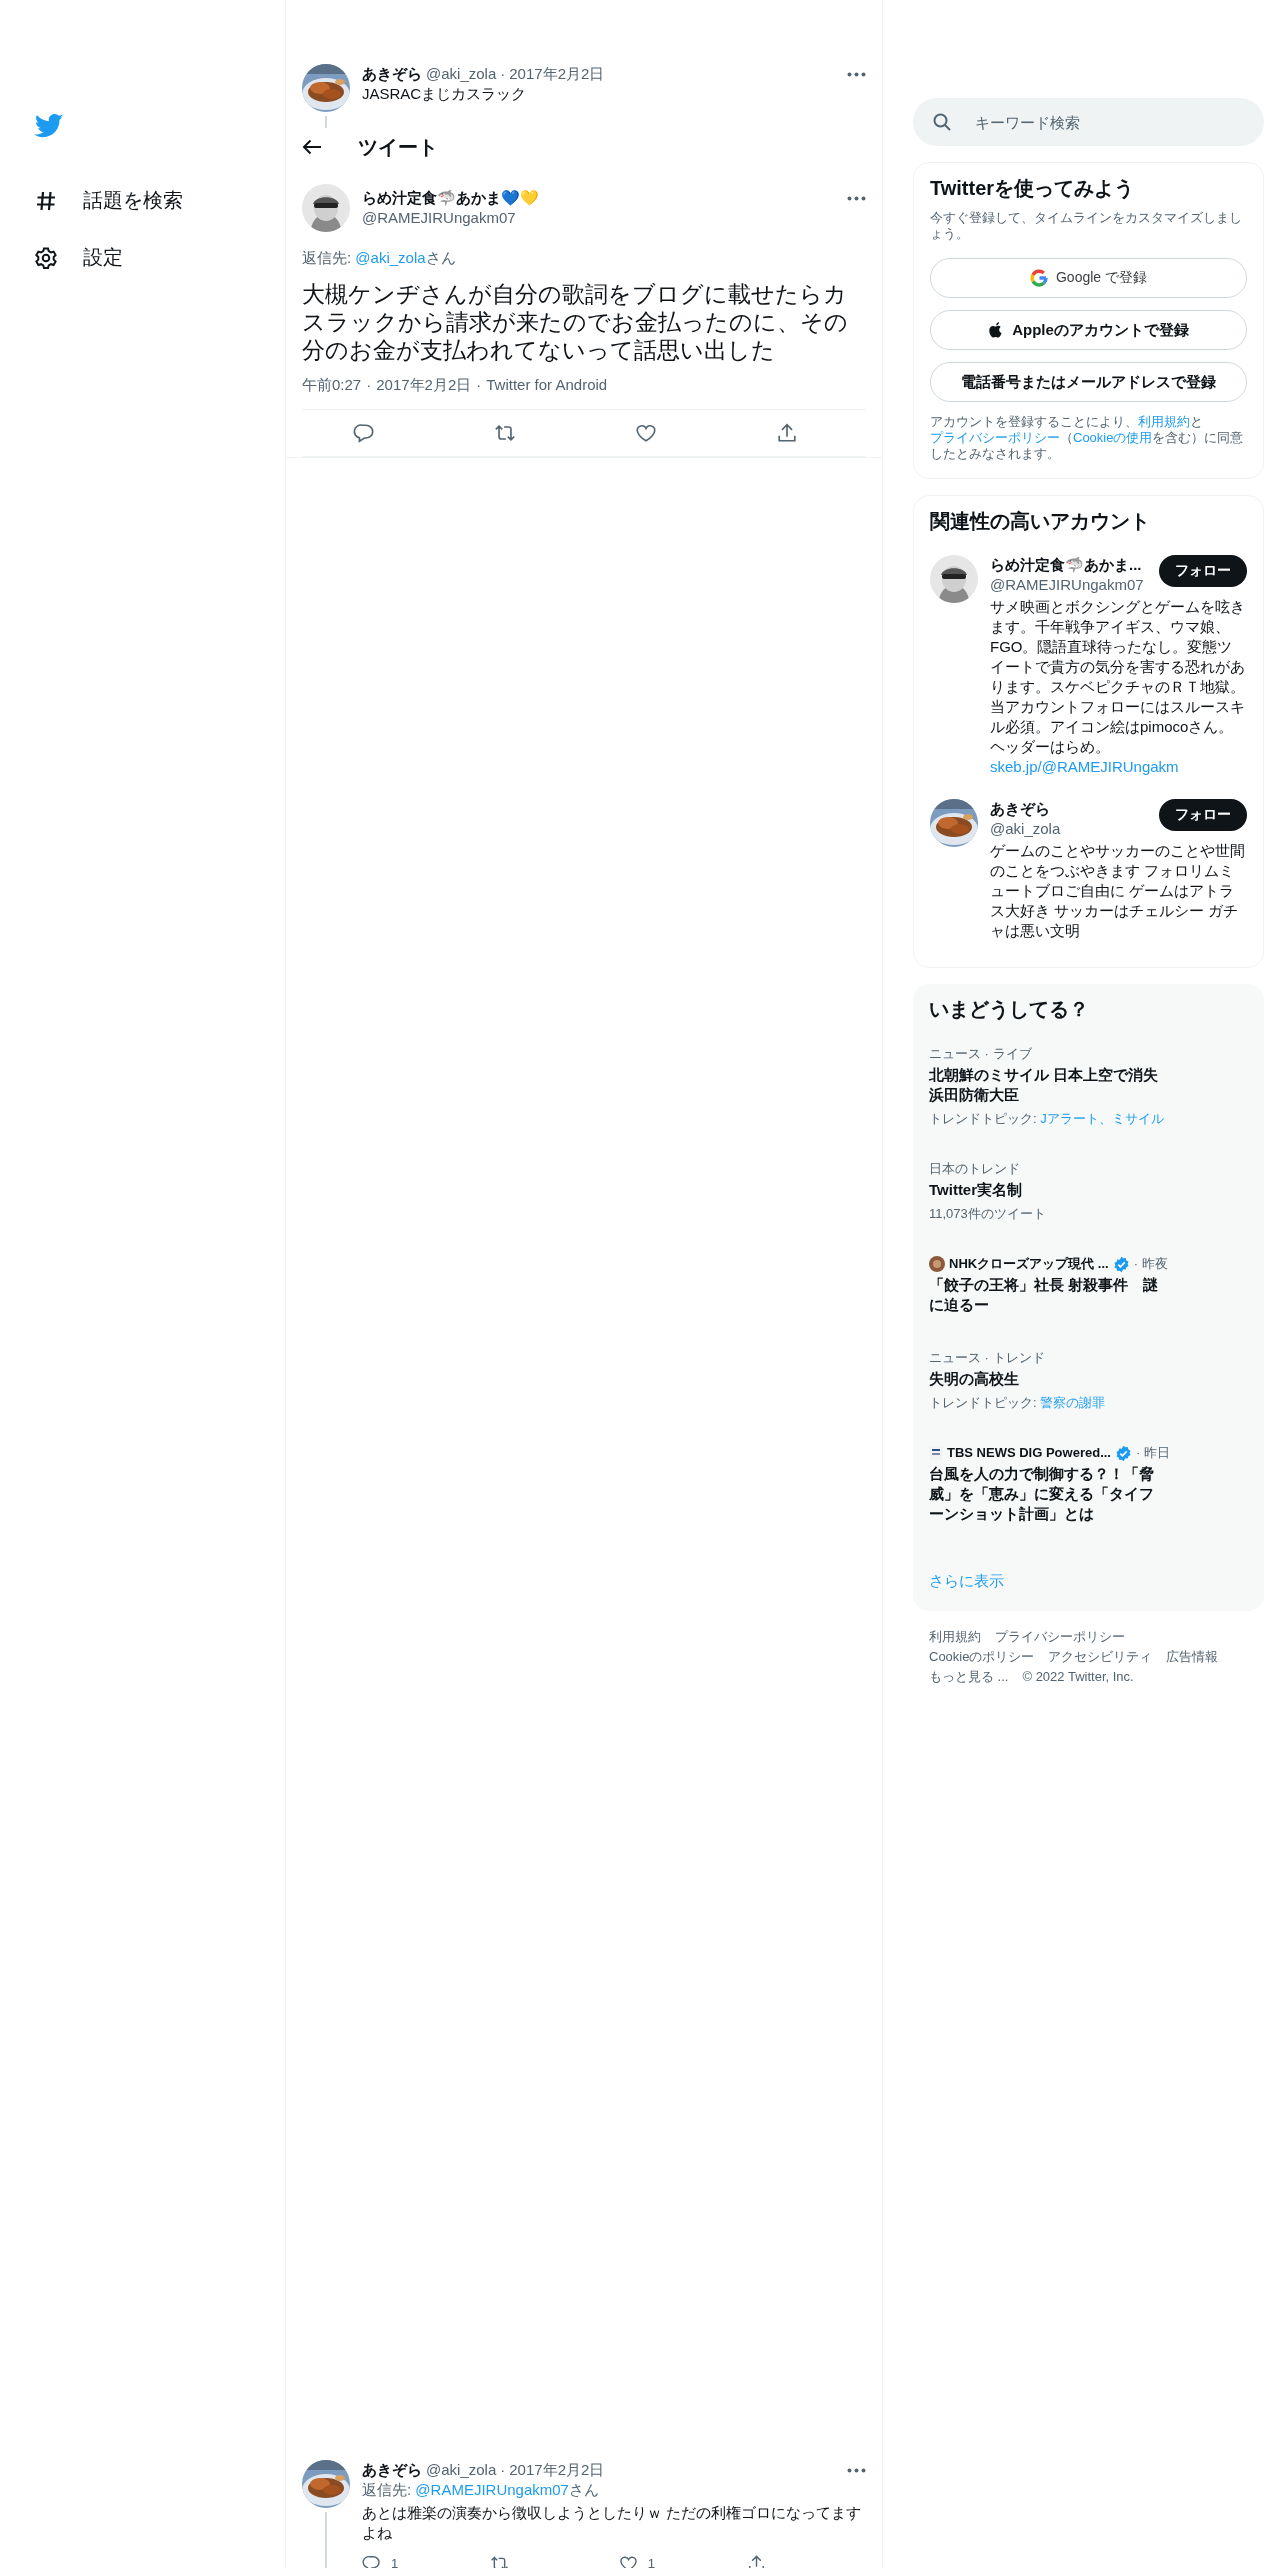 The height and width of the screenshot is (2568, 1284). I want to click on footer-link: 広告情報, so click(1192, 1657).